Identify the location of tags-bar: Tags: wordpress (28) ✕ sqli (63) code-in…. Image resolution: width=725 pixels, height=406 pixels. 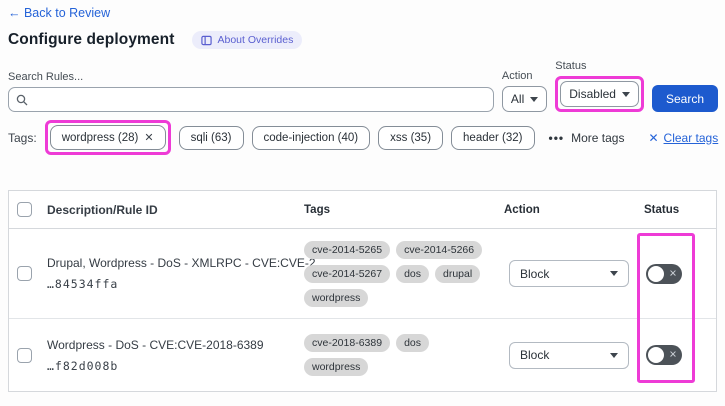
(363, 137).